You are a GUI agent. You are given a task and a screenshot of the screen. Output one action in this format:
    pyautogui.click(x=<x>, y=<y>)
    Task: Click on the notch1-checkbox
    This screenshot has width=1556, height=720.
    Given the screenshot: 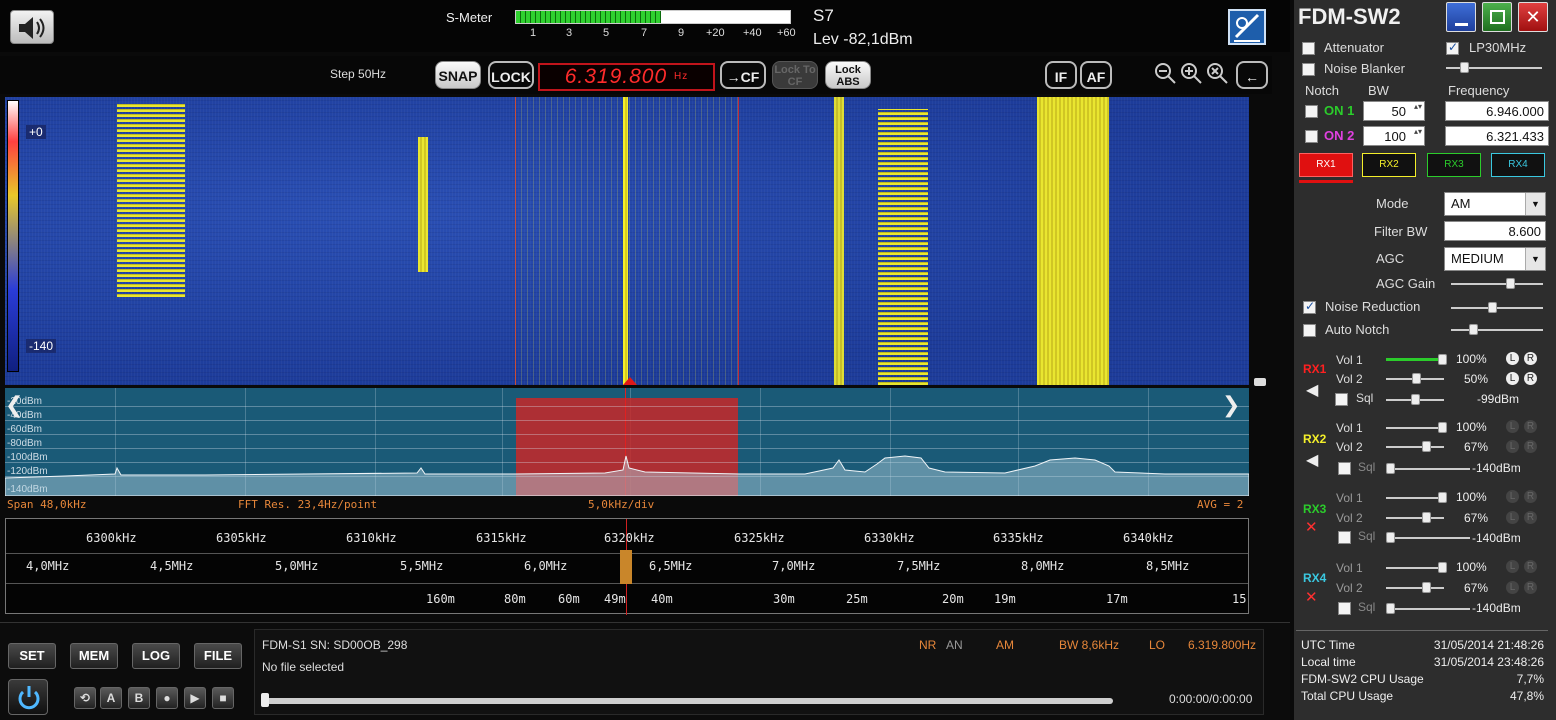 What is the action you would take?
    pyautogui.click(x=1311, y=111)
    